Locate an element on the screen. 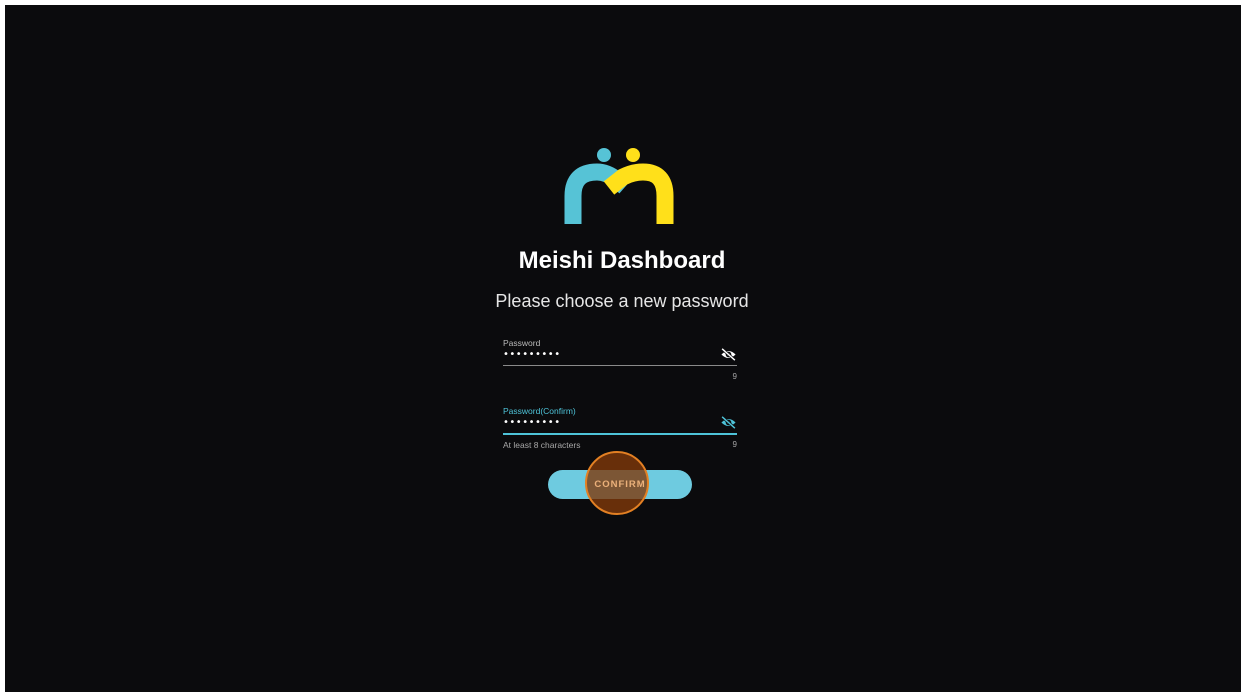 The image size is (1244, 692). meishi-logo is located at coordinates (619, 186).